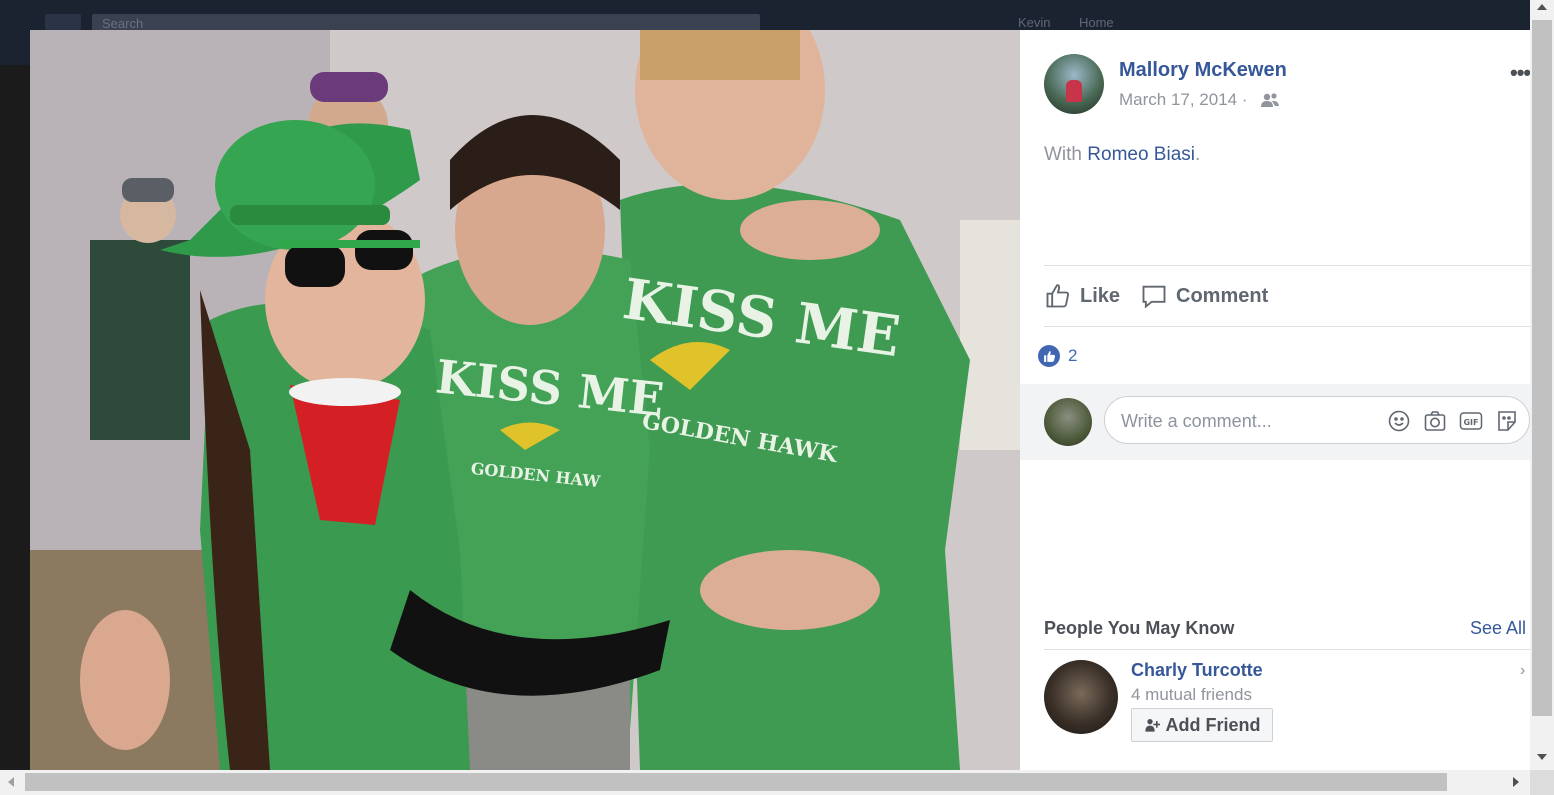 The width and height of the screenshot is (1554, 795). What do you see at coordinates (1198, 154) in the screenshot?
I see `caption-suffix: .` at bounding box center [1198, 154].